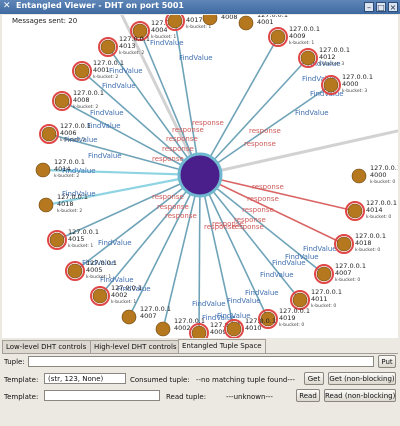 The height and width of the screenshot is (426, 400). Describe the element at coordinates (363, 243) in the screenshot. I see `node-port-label: 4018` at that location.